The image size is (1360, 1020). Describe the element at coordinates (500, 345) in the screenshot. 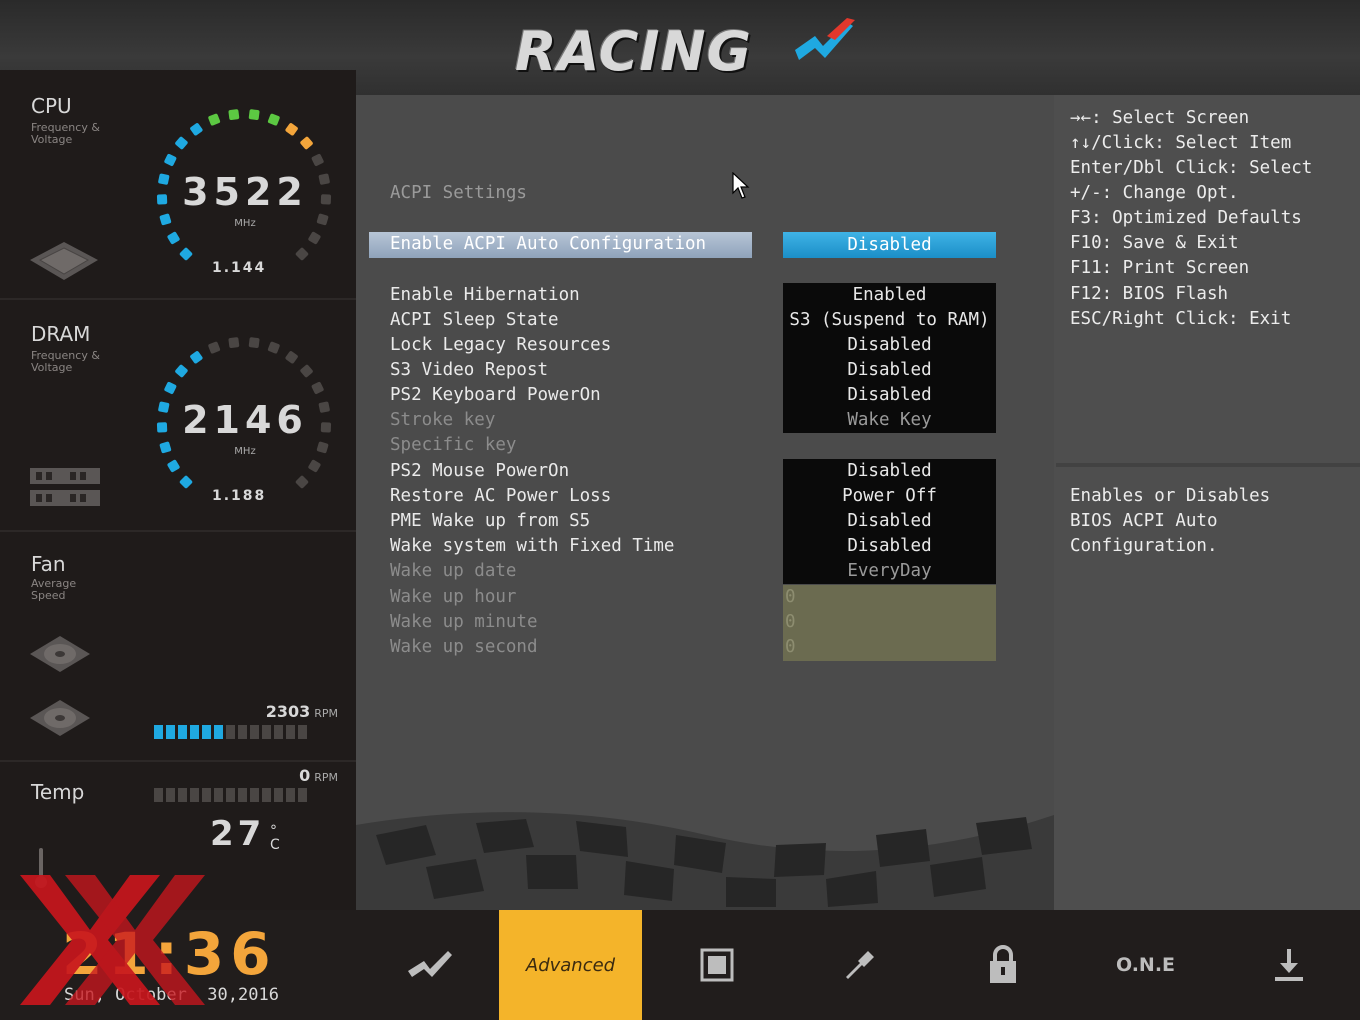

I see `setting-label-lock-legacy-resources: Lock Legacy Resources` at that location.